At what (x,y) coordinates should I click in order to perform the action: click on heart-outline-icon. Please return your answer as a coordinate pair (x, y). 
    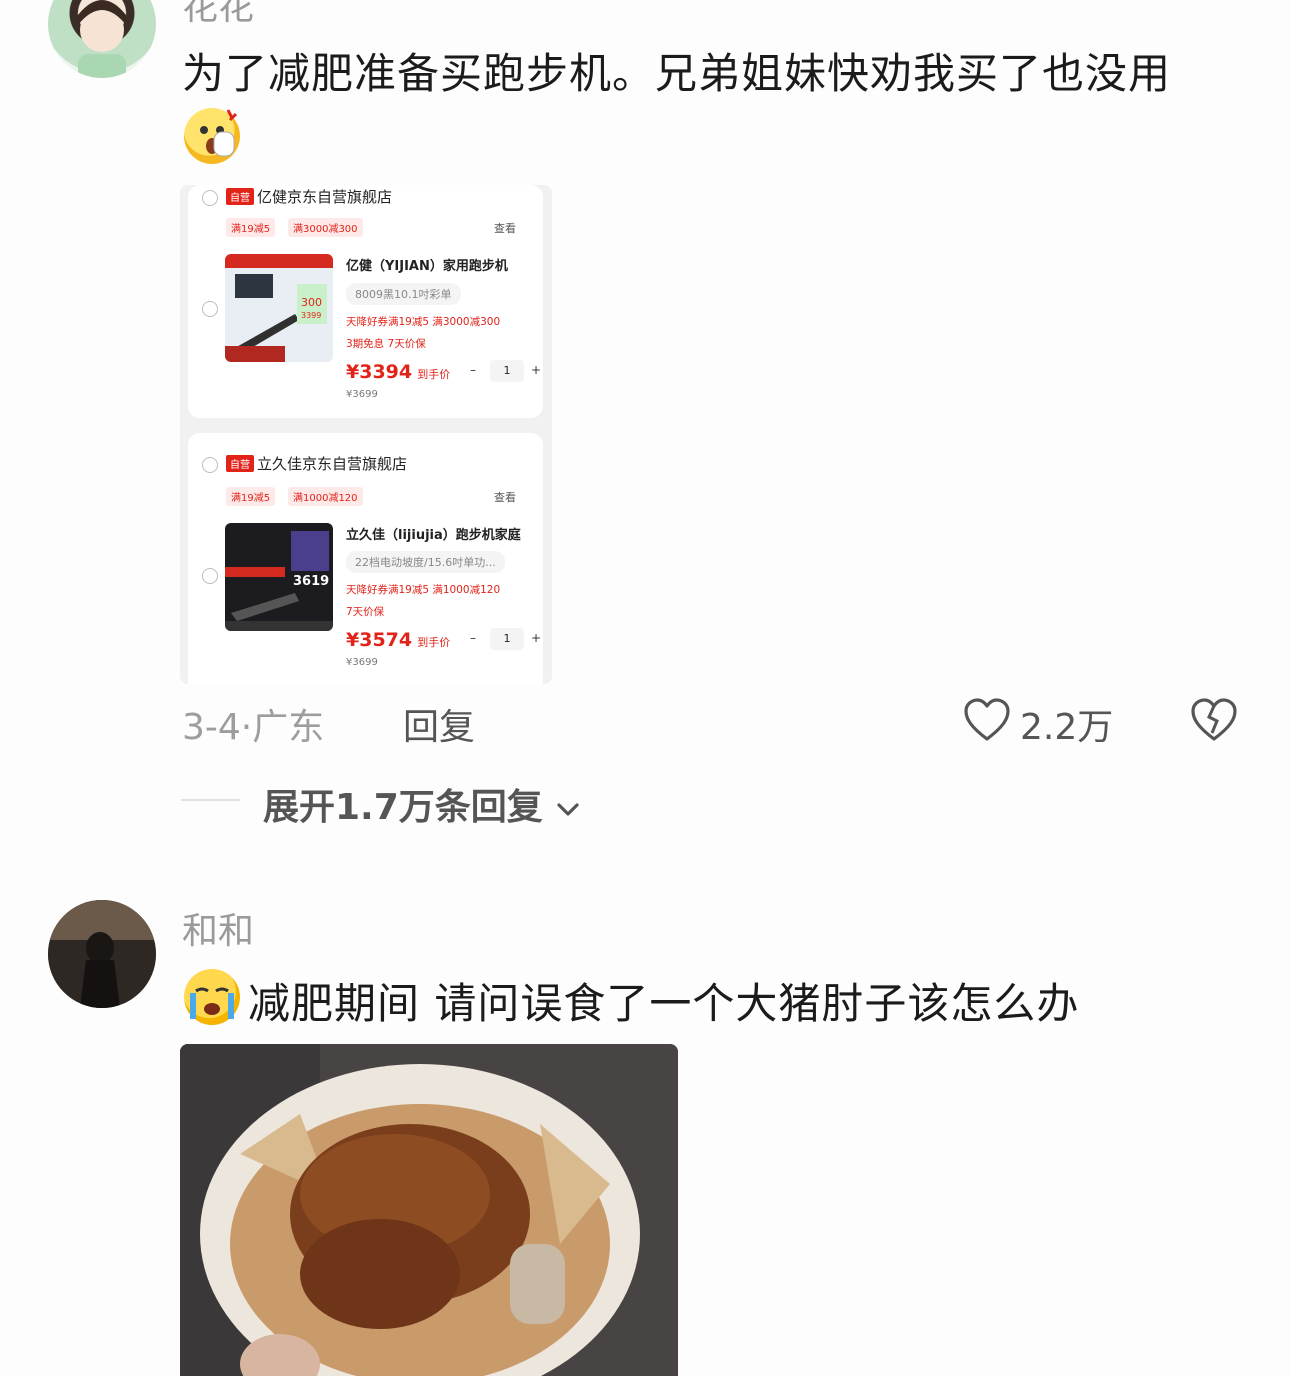
    Looking at the image, I should click on (987, 722).